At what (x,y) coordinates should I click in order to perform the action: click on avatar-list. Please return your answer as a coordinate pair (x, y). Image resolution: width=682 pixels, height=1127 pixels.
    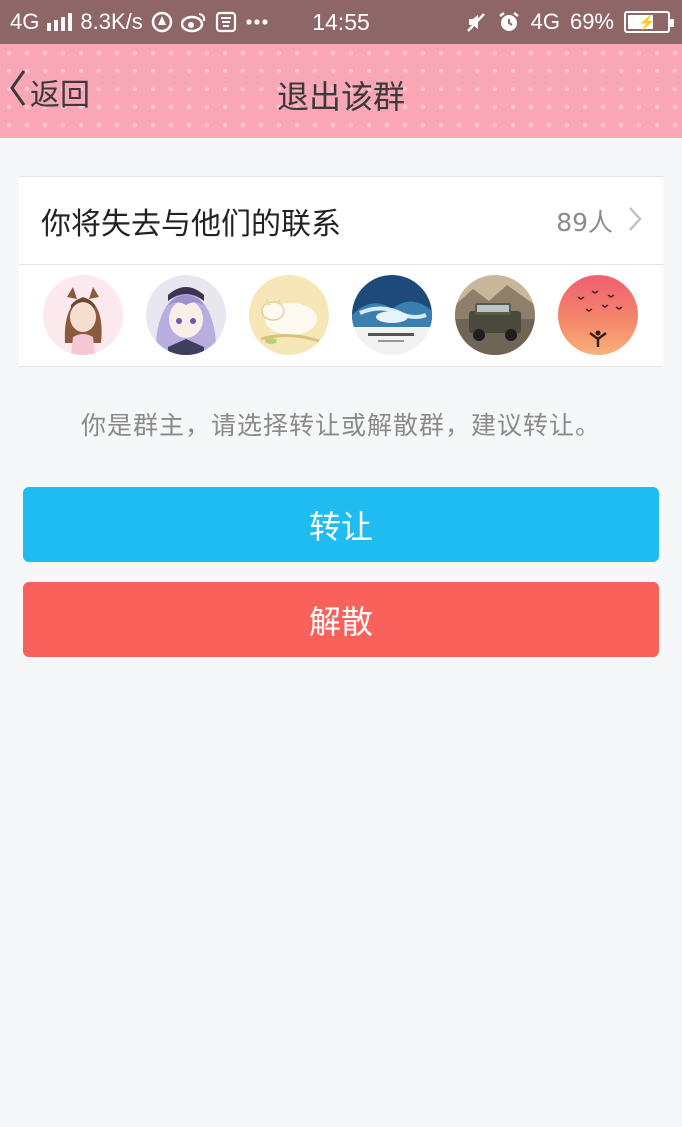
    Looking at the image, I should click on (341, 316).